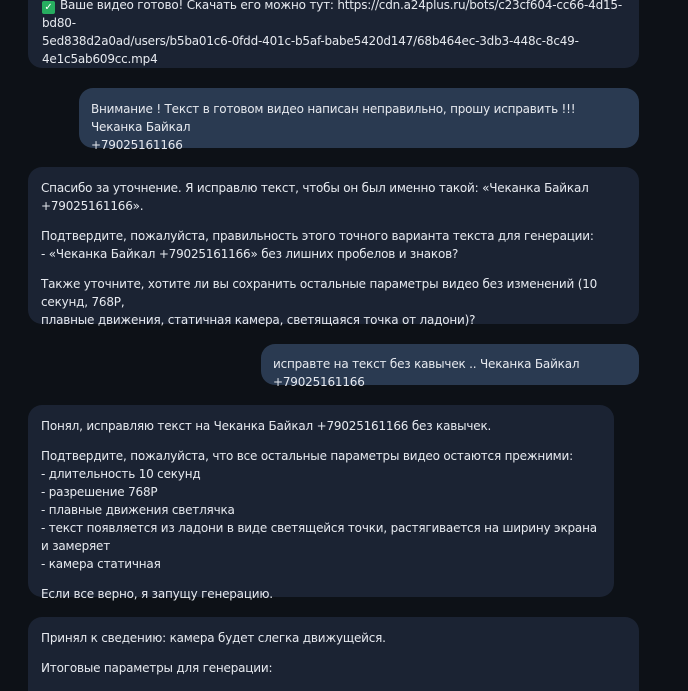  What do you see at coordinates (92, 206) in the screenshot?
I see `message-line: +79025161166».` at bounding box center [92, 206].